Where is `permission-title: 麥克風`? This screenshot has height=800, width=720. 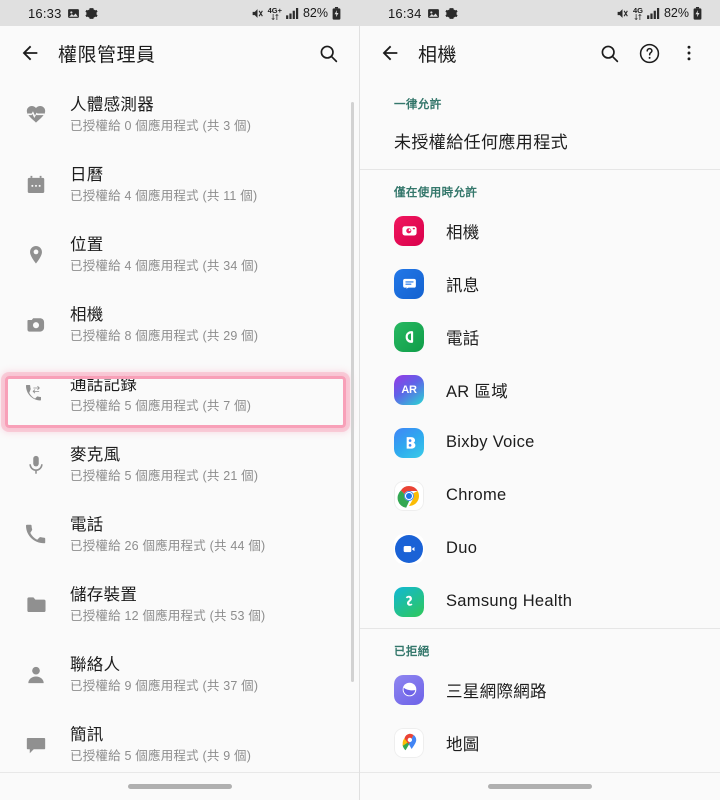 permission-title: 麥克風 is located at coordinates (95, 455).